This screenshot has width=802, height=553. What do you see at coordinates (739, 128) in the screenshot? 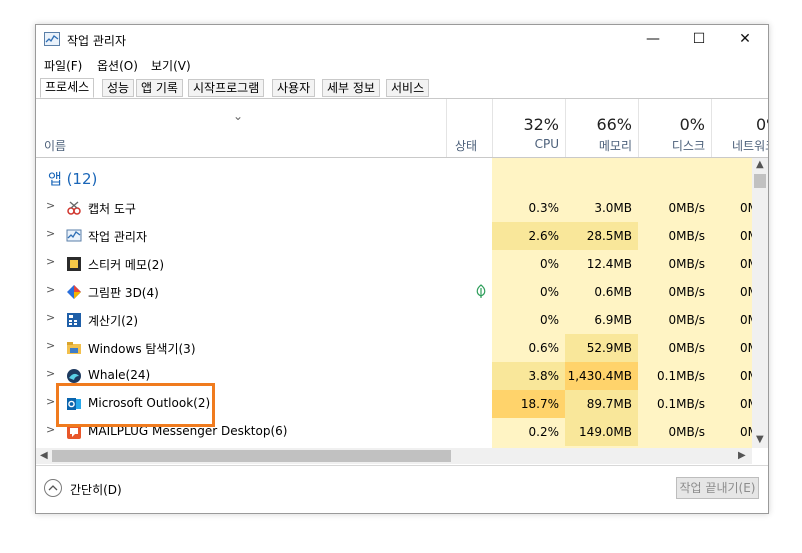
I see `column-network: 0% 네트워크` at bounding box center [739, 128].